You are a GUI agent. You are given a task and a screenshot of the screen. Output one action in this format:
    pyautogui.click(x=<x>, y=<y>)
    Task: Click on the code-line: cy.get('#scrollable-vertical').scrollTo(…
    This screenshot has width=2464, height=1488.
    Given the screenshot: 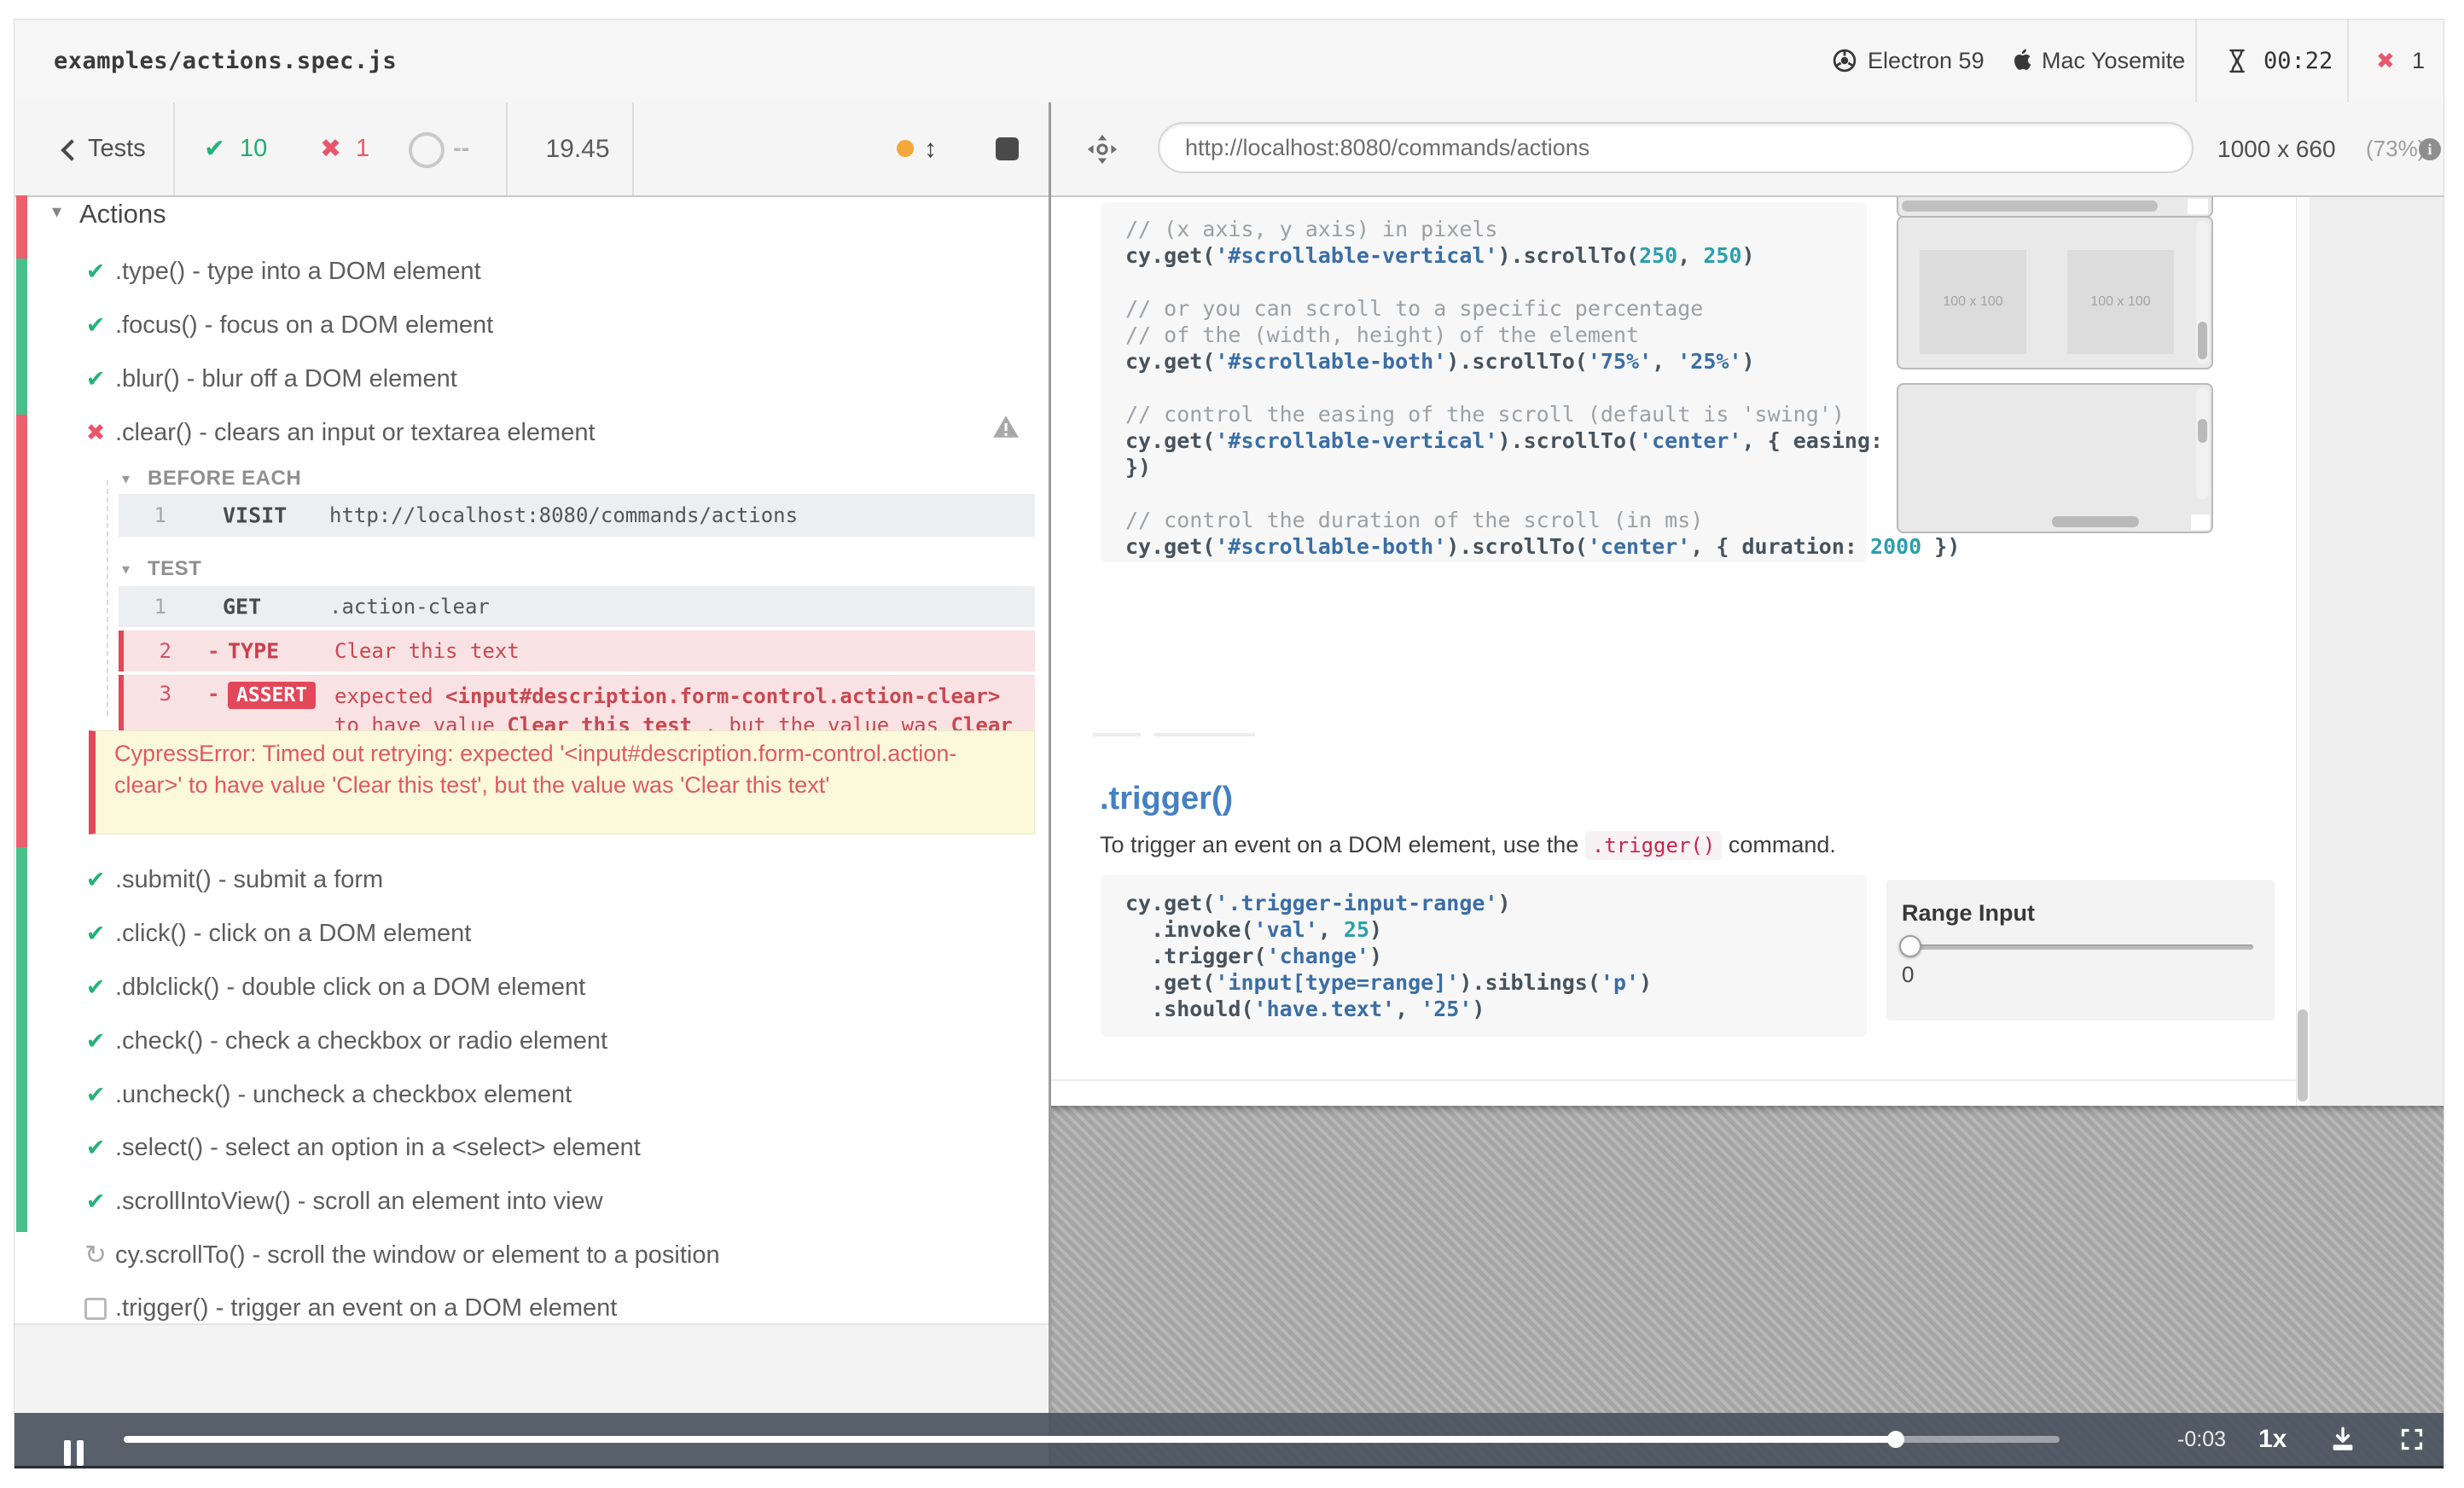 What is the action you would take?
    pyautogui.click(x=1440, y=256)
    